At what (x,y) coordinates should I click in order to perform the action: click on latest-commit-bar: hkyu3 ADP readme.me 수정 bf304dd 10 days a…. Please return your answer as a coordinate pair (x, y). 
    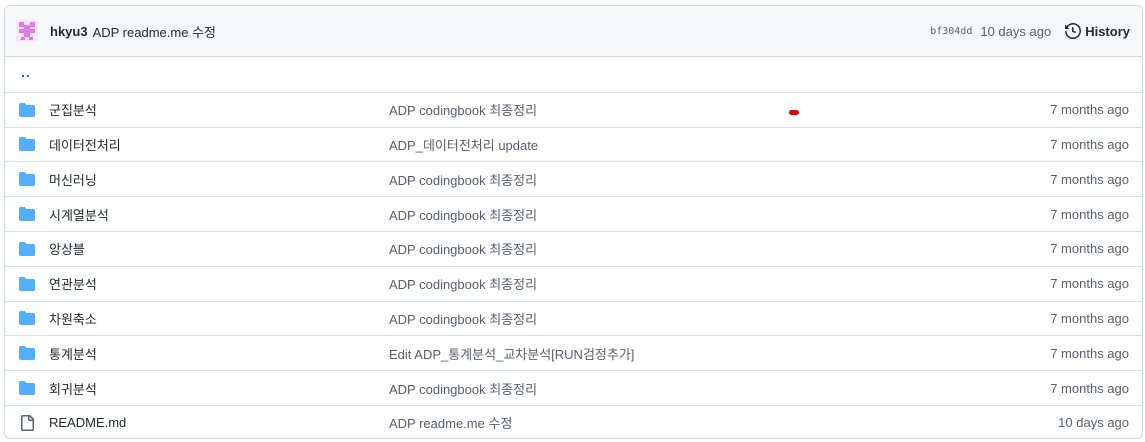
    Looking at the image, I should click on (573, 31).